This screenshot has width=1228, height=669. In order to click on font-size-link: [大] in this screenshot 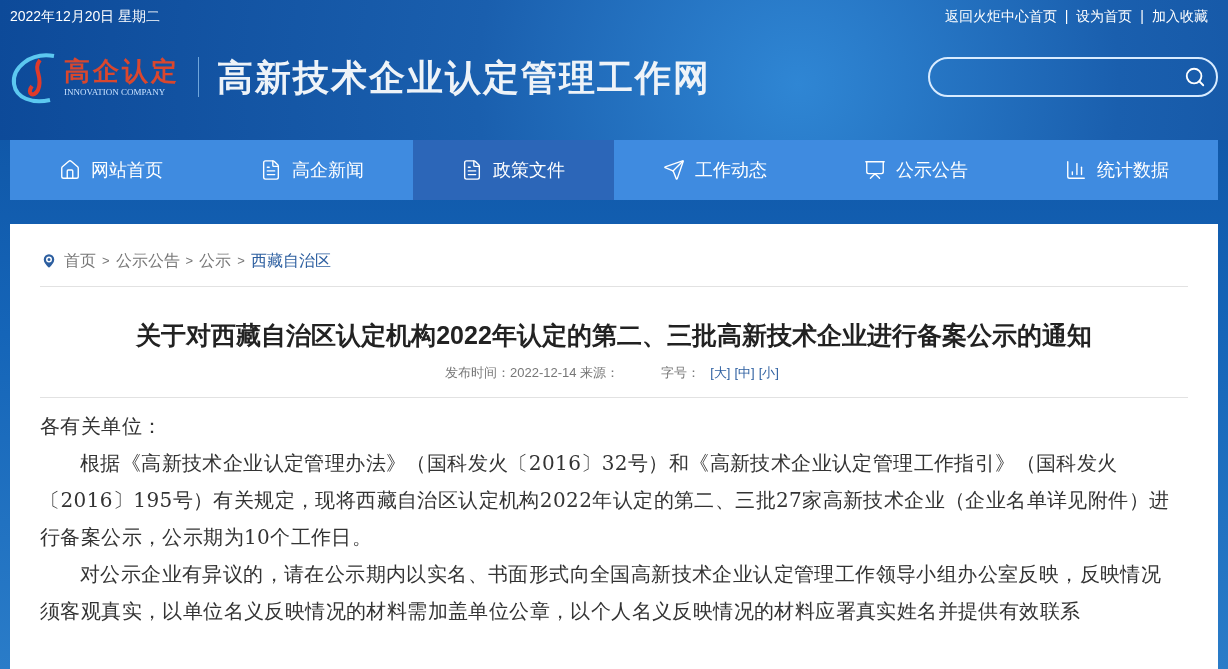, I will do `click(720, 373)`.